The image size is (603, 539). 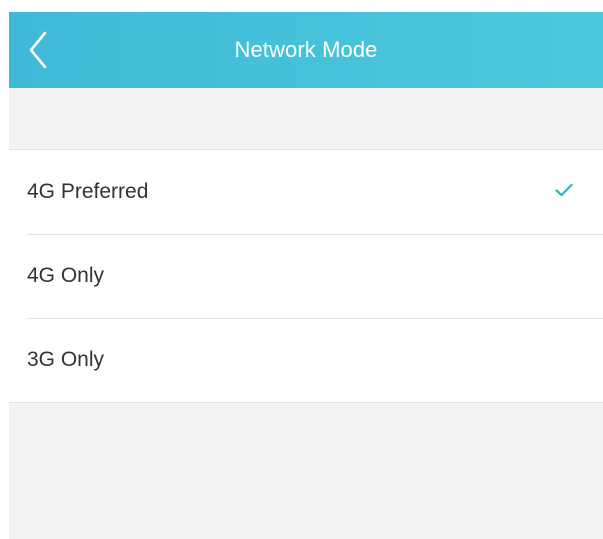 What do you see at coordinates (88, 191) in the screenshot?
I see `option-label: 4G Preferred` at bounding box center [88, 191].